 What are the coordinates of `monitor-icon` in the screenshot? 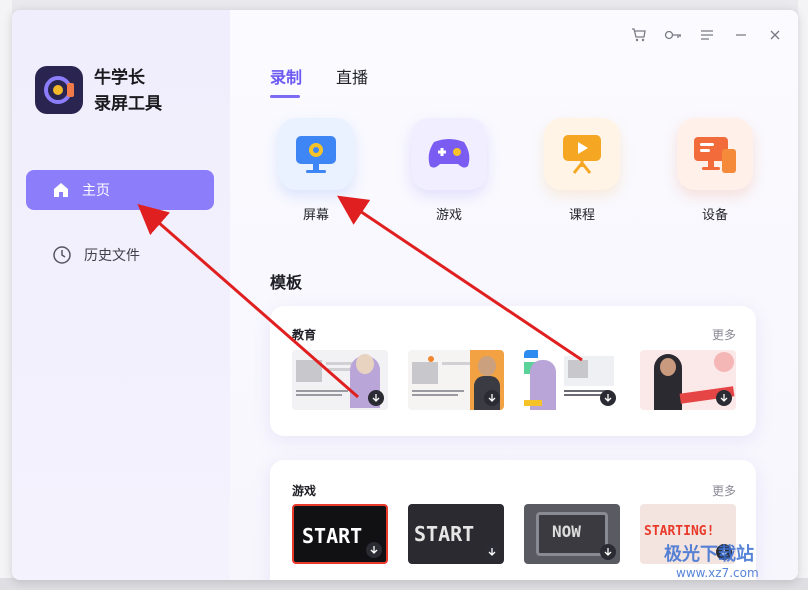 It's located at (316, 154).